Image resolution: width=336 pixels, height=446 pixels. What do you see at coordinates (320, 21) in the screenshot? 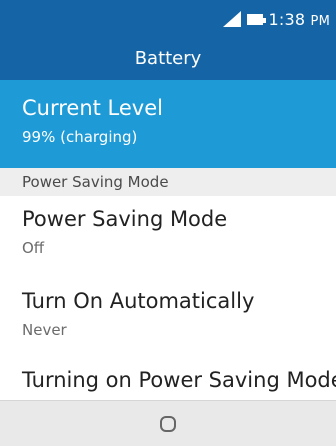
I see `time-ampm: PM` at bounding box center [320, 21].